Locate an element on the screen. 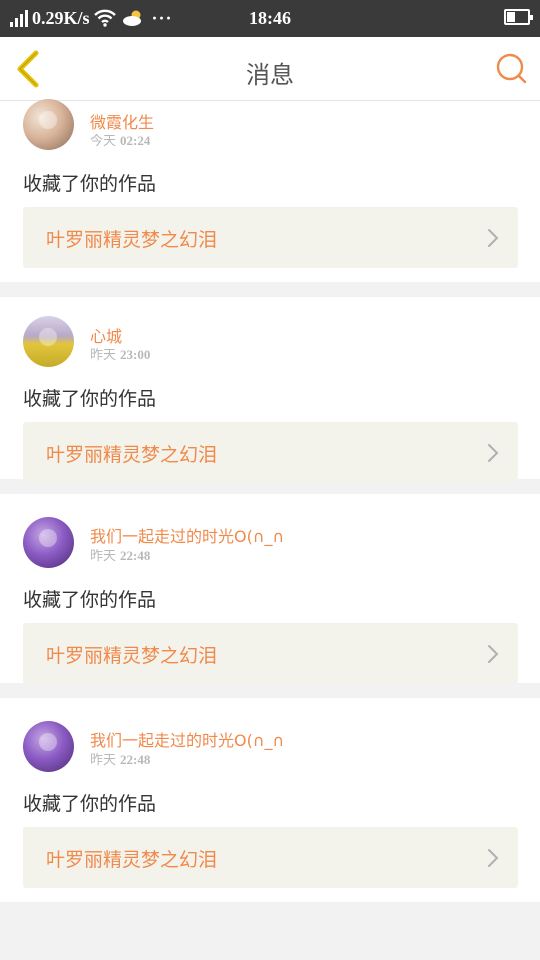 The image size is (540, 960). status-time: 18:46 is located at coordinates (270, 18).